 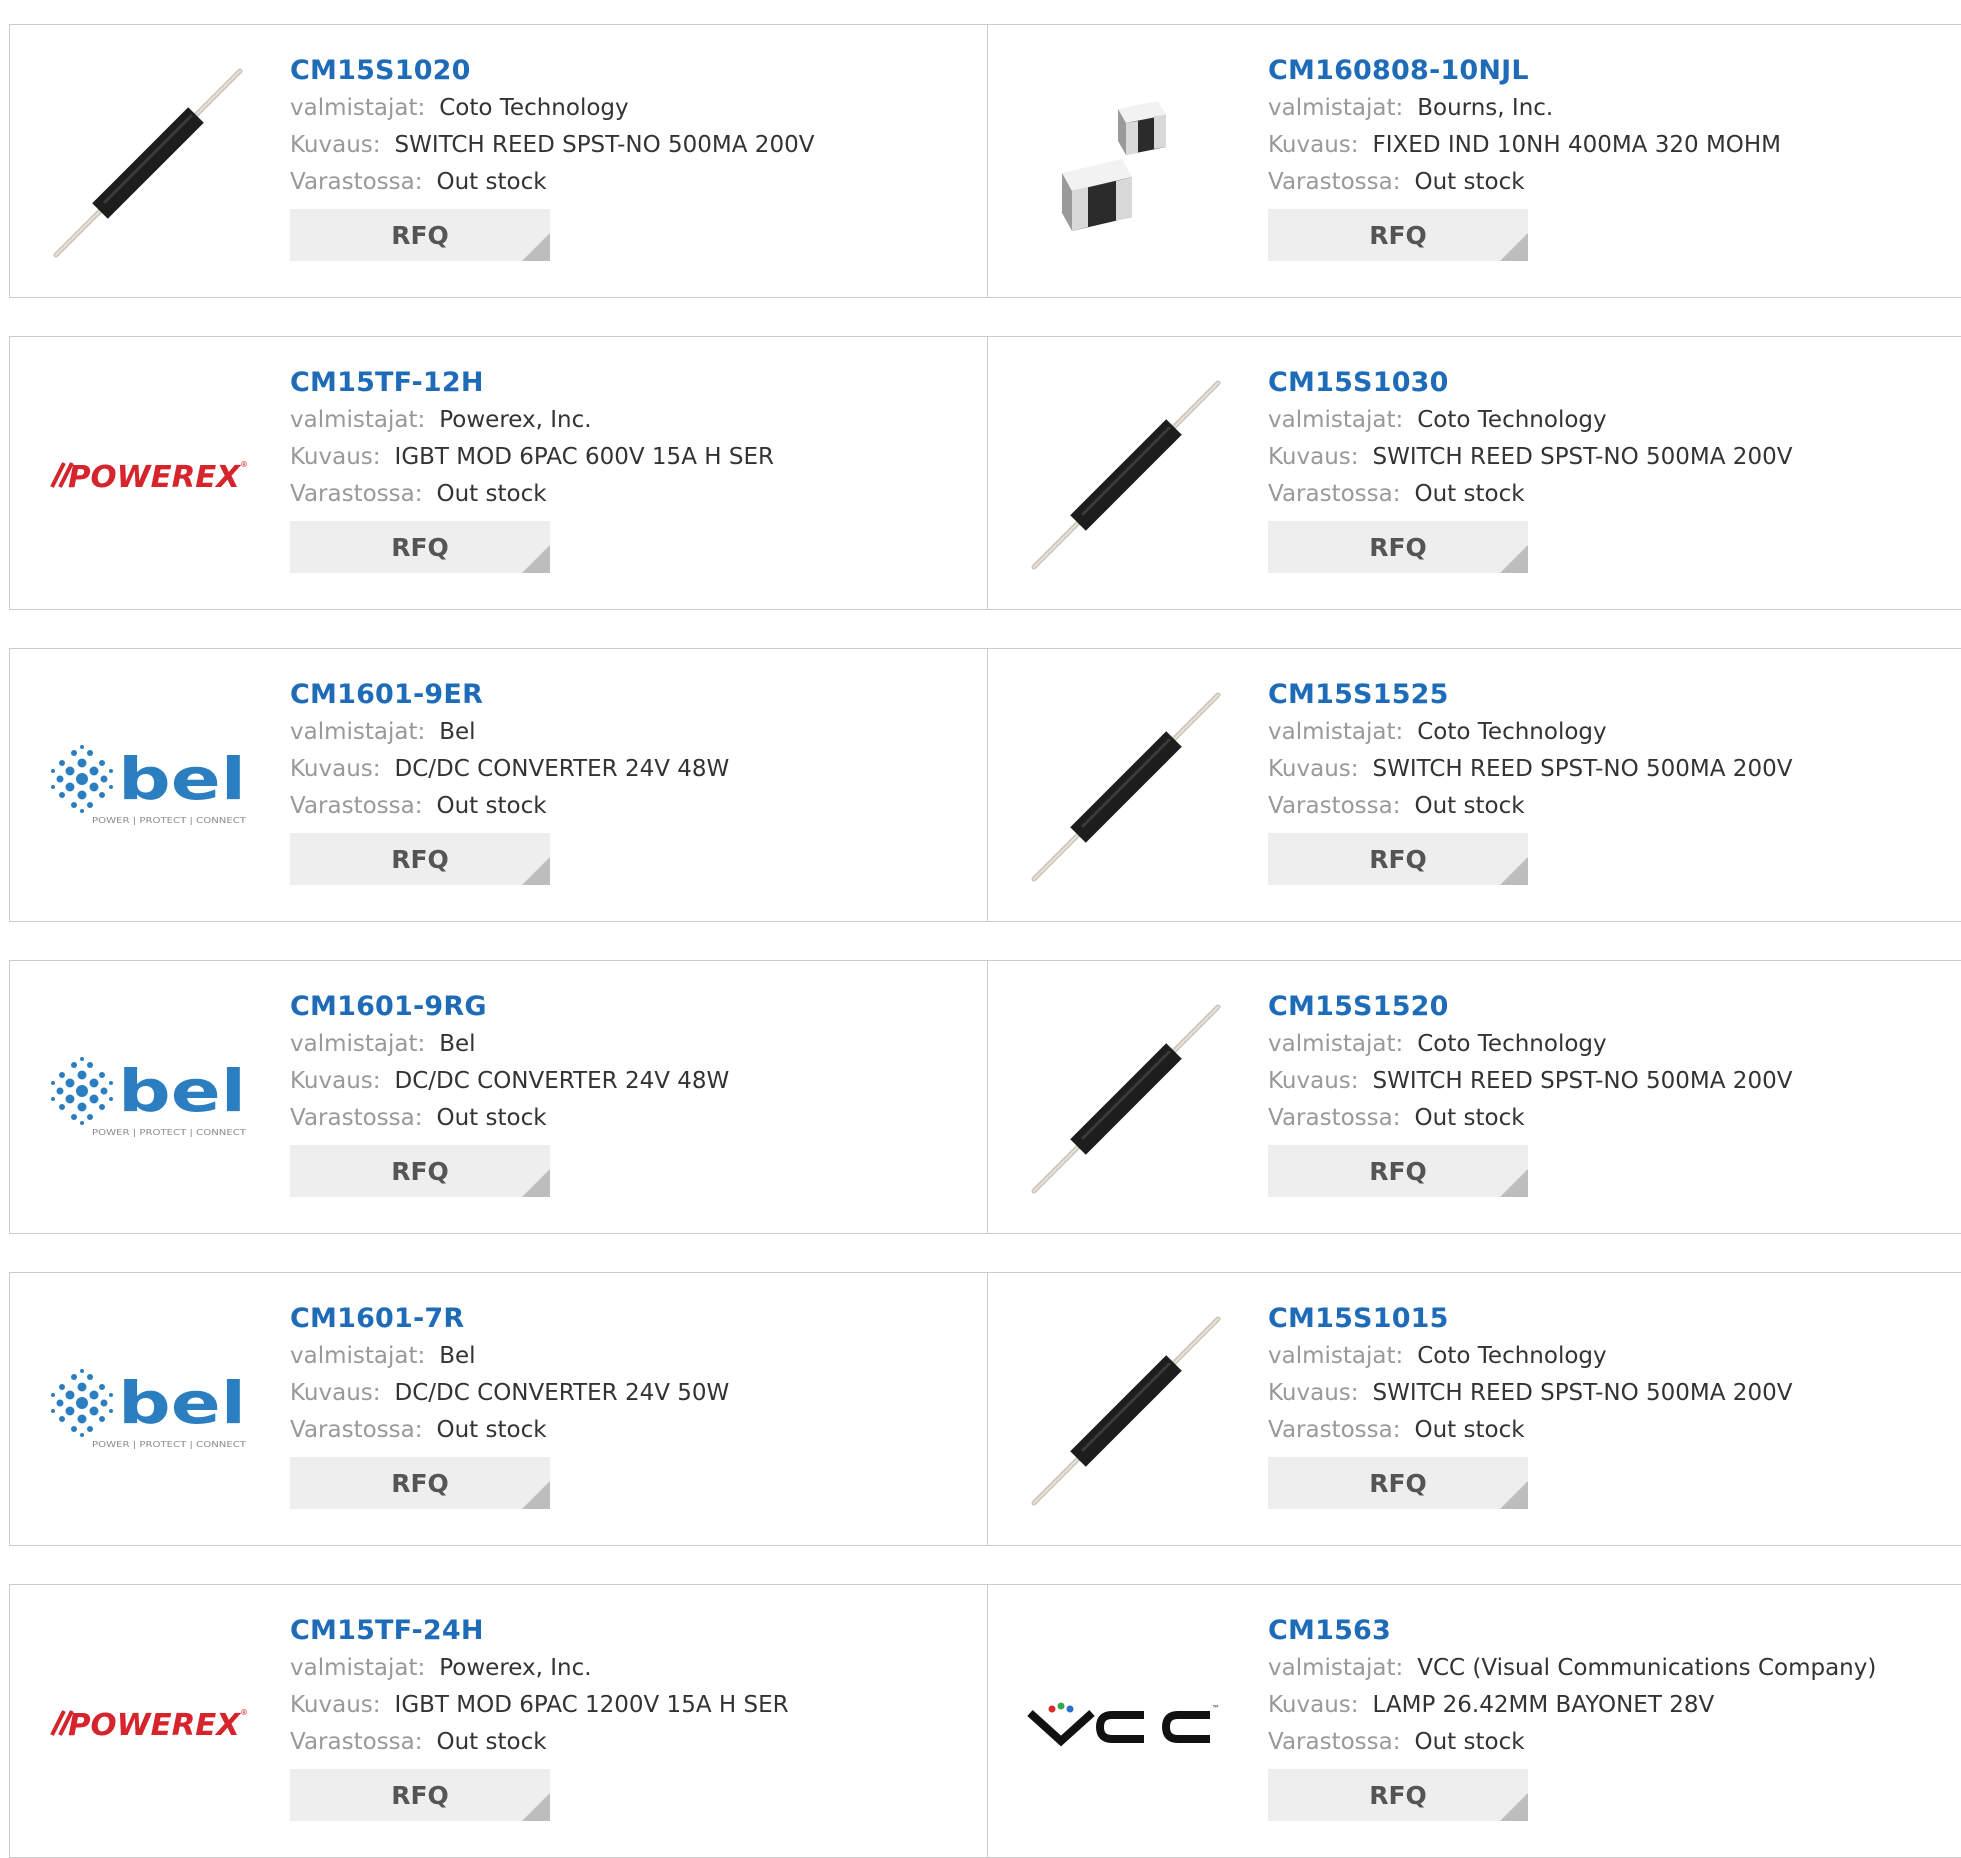 I want to click on powerex-logo: POWEREX ®, so click(x=149, y=477).